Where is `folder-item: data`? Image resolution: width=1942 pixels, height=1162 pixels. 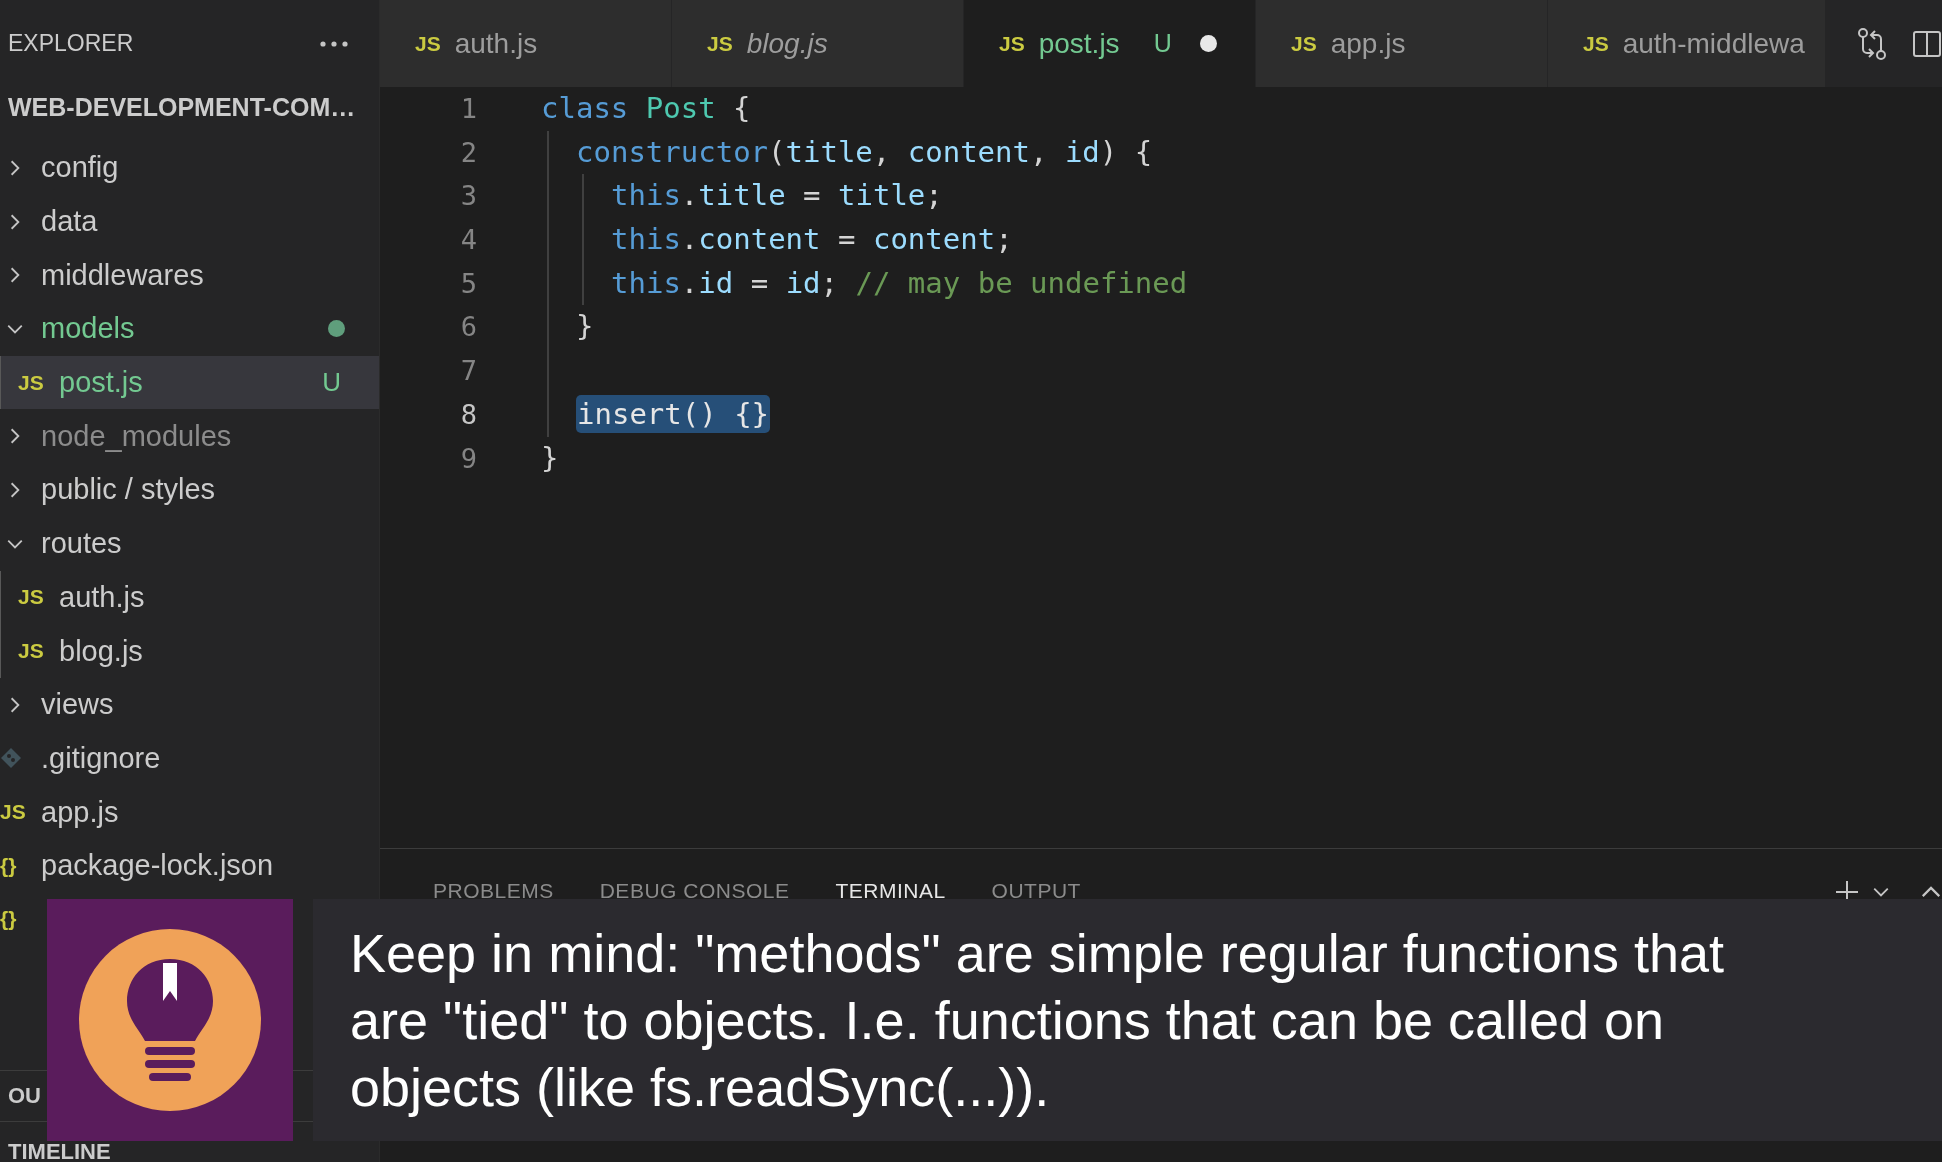 folder-item: data is located at coordinates (189, 221).